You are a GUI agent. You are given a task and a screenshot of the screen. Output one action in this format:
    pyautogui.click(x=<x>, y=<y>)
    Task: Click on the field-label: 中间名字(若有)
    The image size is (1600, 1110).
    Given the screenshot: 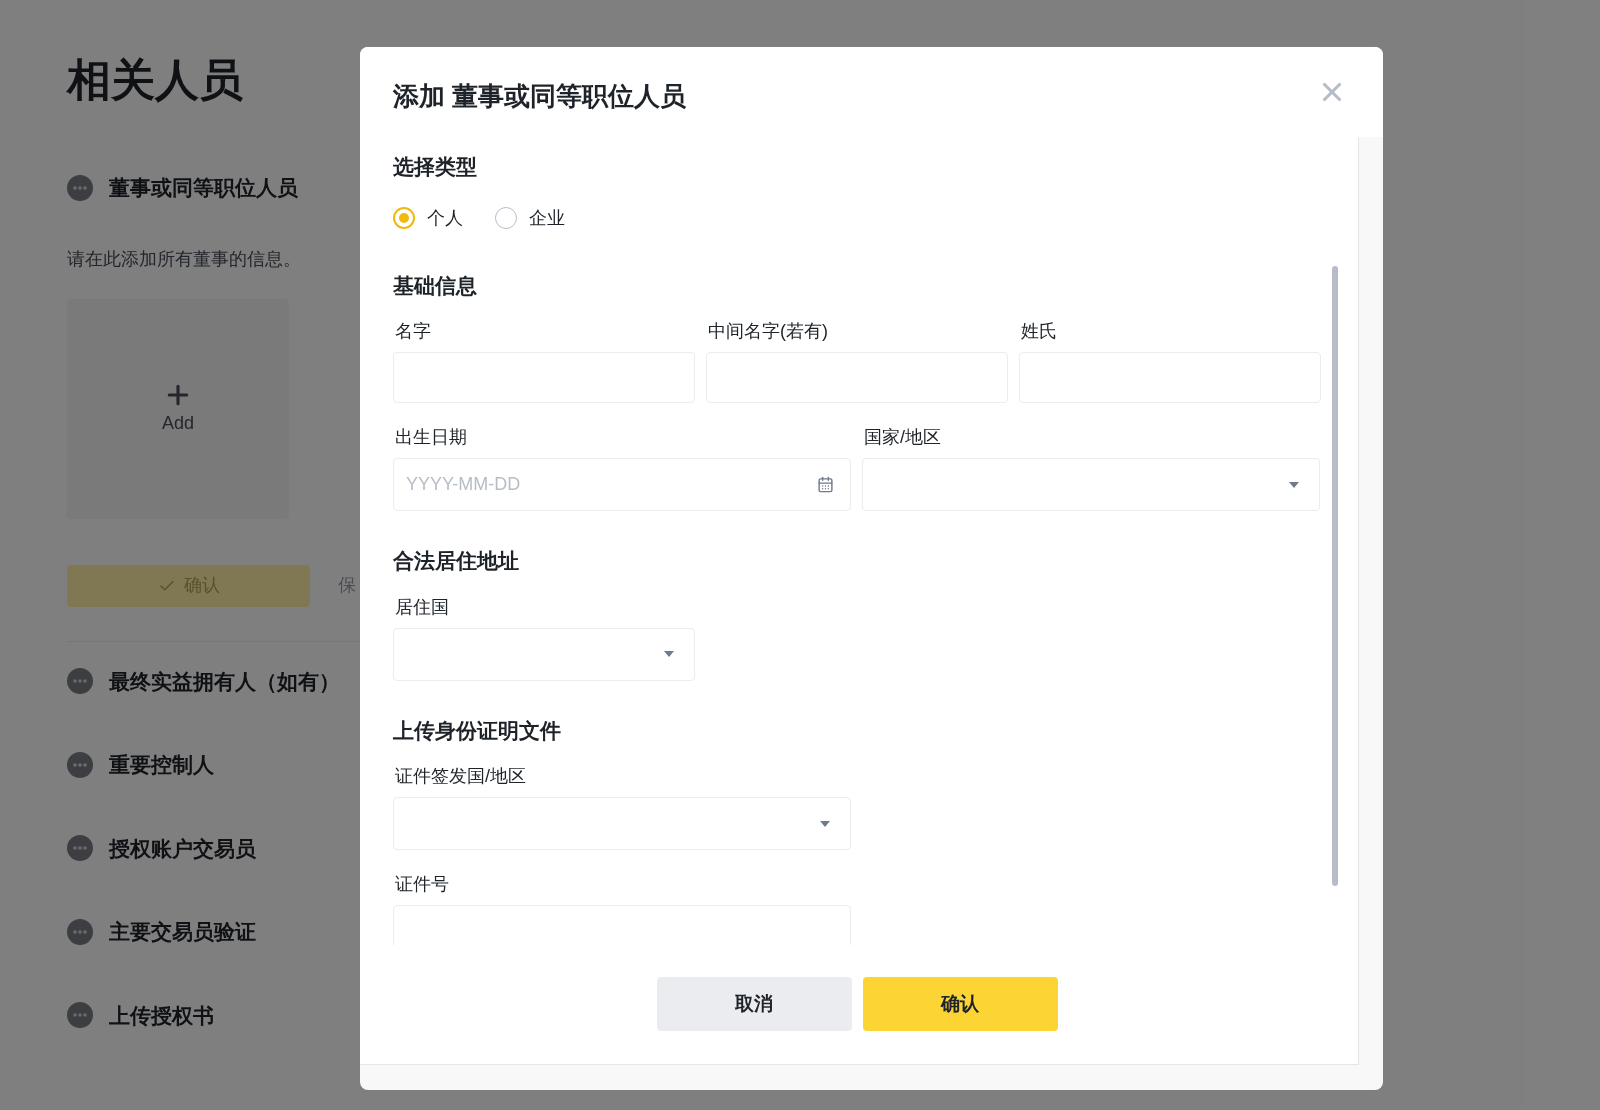 What is the action you would take?
    pyautogui.click(x=768, y=331)
    